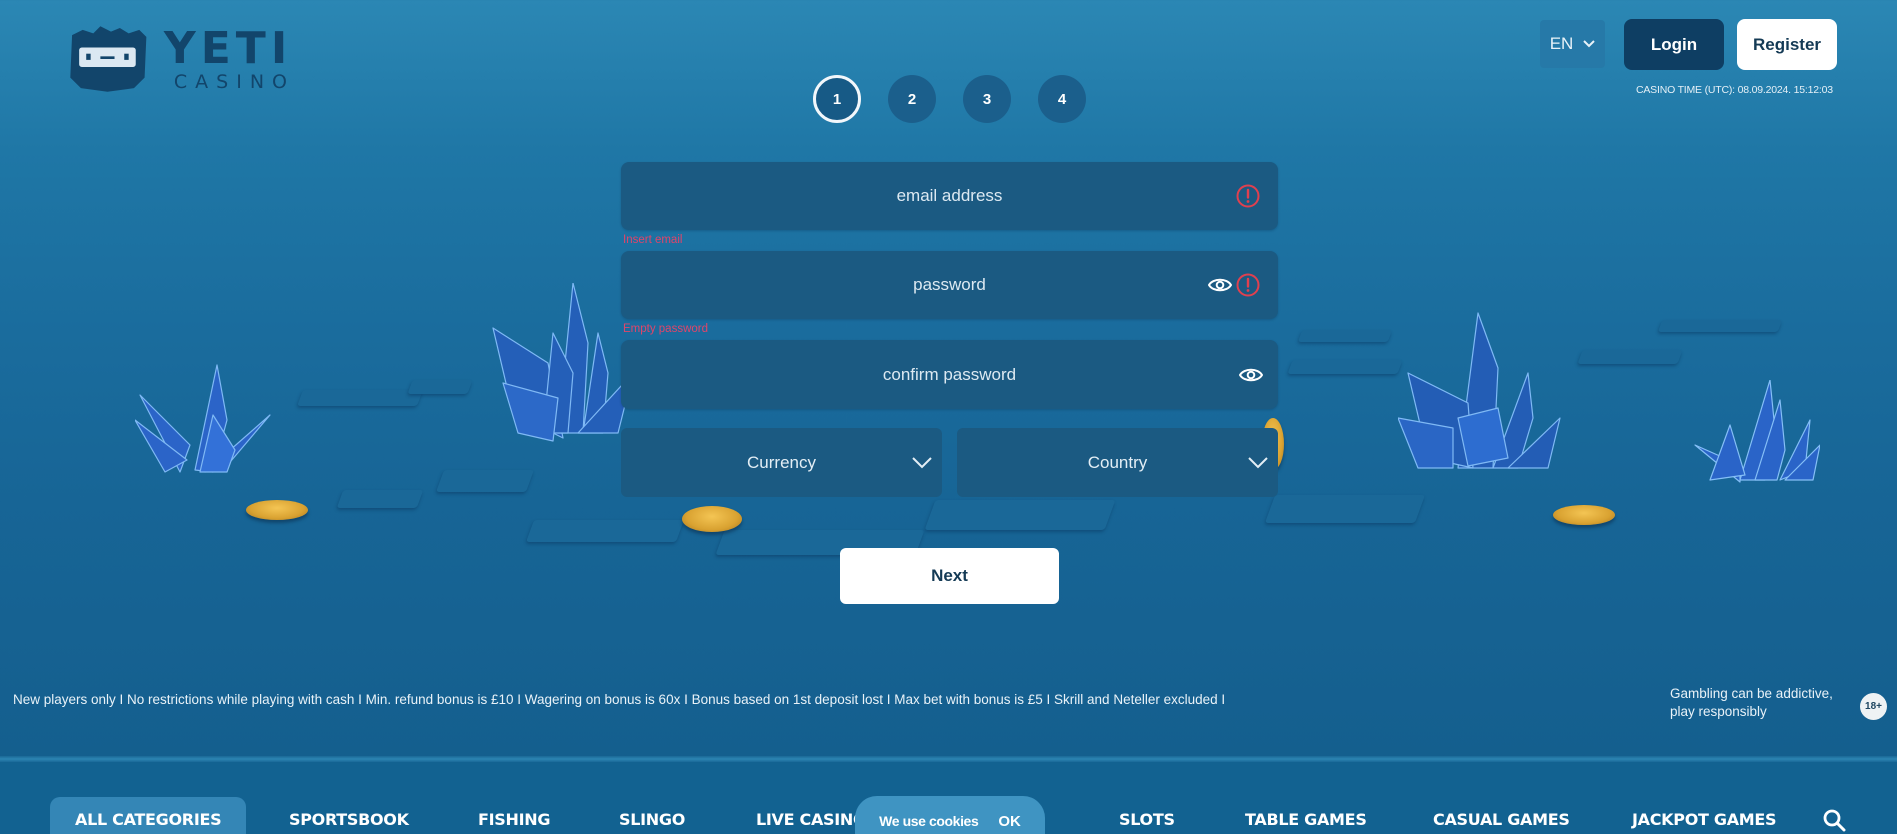 Image resolution: width=1897 pixels, height=834 pixels. Describe the element at coordinates (1718, 711) in the screenshot. I see `gambling-line-2: play responsibly` at that location.